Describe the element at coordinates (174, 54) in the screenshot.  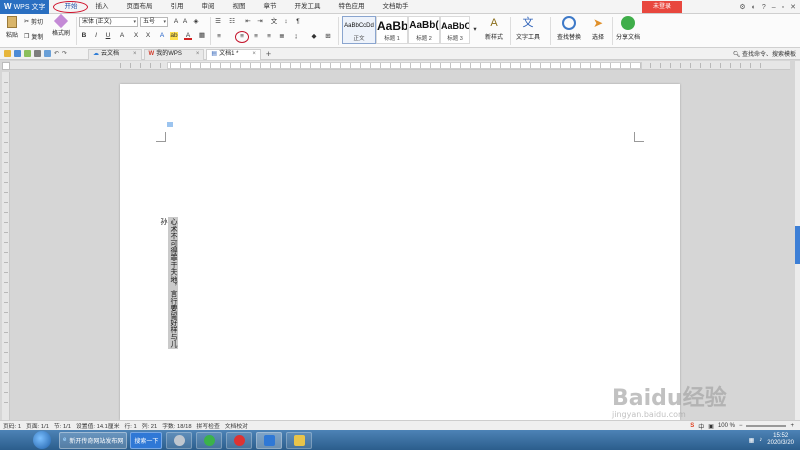
I see `tab-my-wps: W 我的WPS ×` at that location.